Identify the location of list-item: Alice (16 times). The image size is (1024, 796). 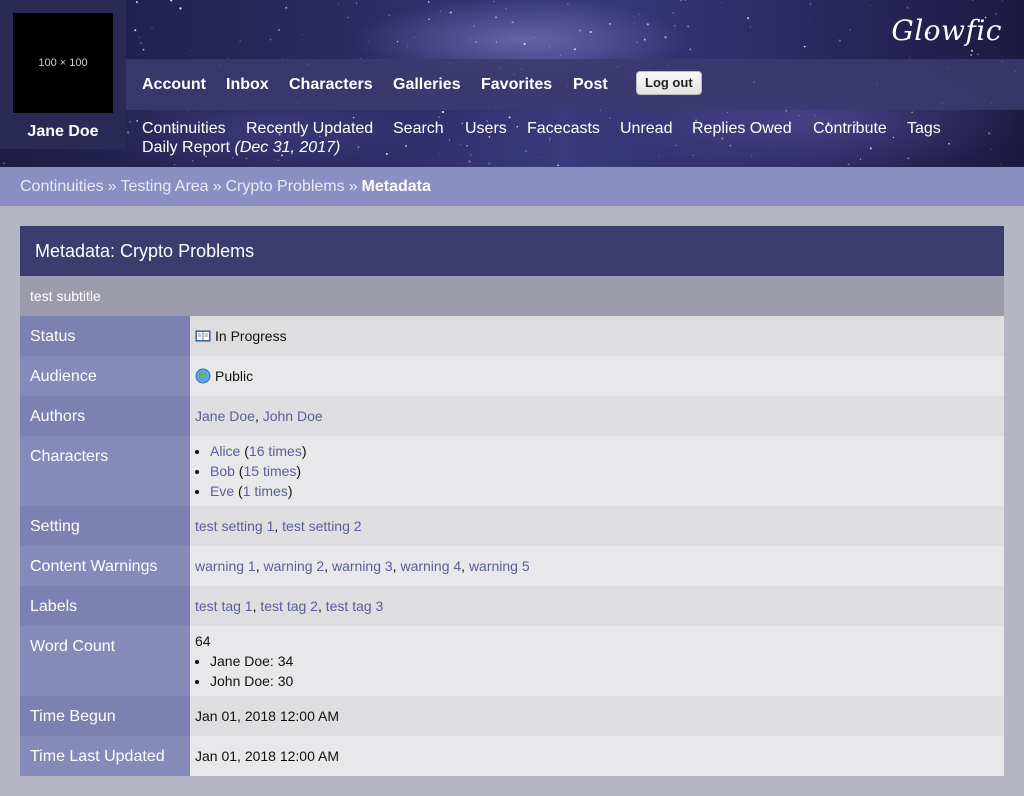
(604, 451).